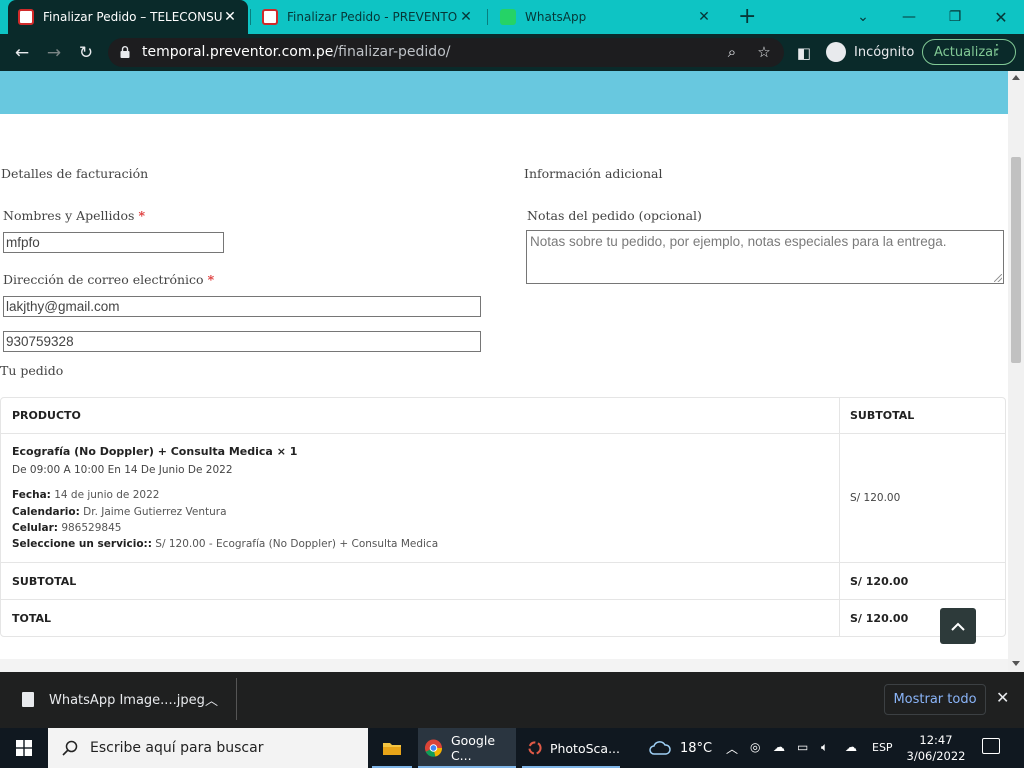 Image resolution: width=1024 pixels, height=768 pixels. I want to click on email-label-text: Dirección de correo electrónico, so click(103, 279).